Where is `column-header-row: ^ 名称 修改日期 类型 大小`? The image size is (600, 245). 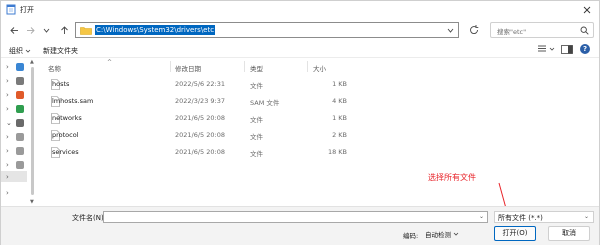 column-header-row: ^ 名称 修改日期 类型 大小 is located at coordinates (197, 66).